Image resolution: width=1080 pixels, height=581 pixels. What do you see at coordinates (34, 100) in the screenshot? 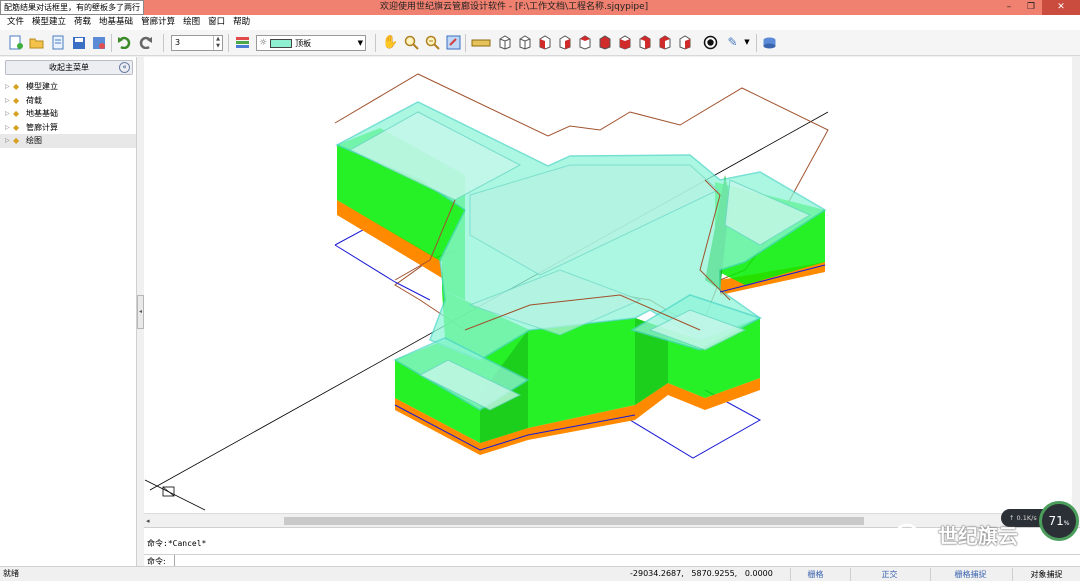
I see `tree-item-label: 荷载` at bounding box center [34, 100].